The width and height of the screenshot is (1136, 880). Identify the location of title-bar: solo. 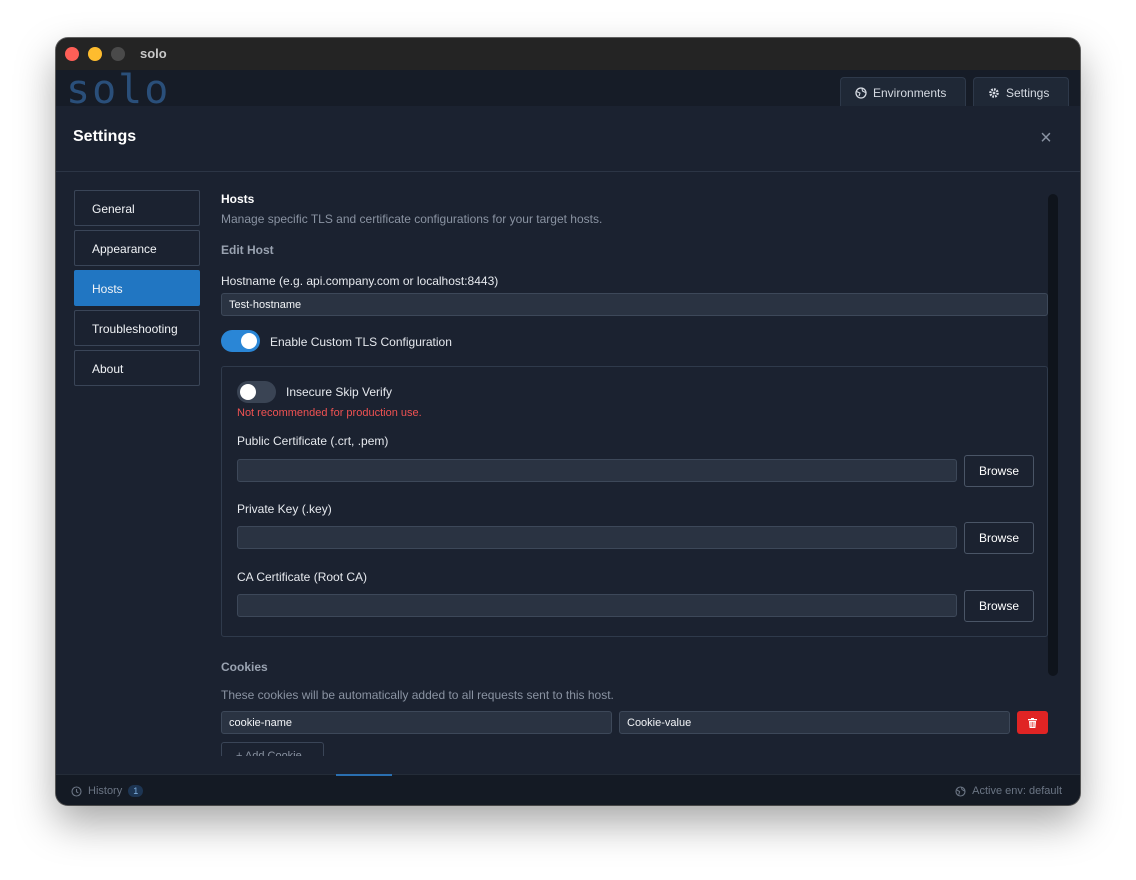
(568, 54).